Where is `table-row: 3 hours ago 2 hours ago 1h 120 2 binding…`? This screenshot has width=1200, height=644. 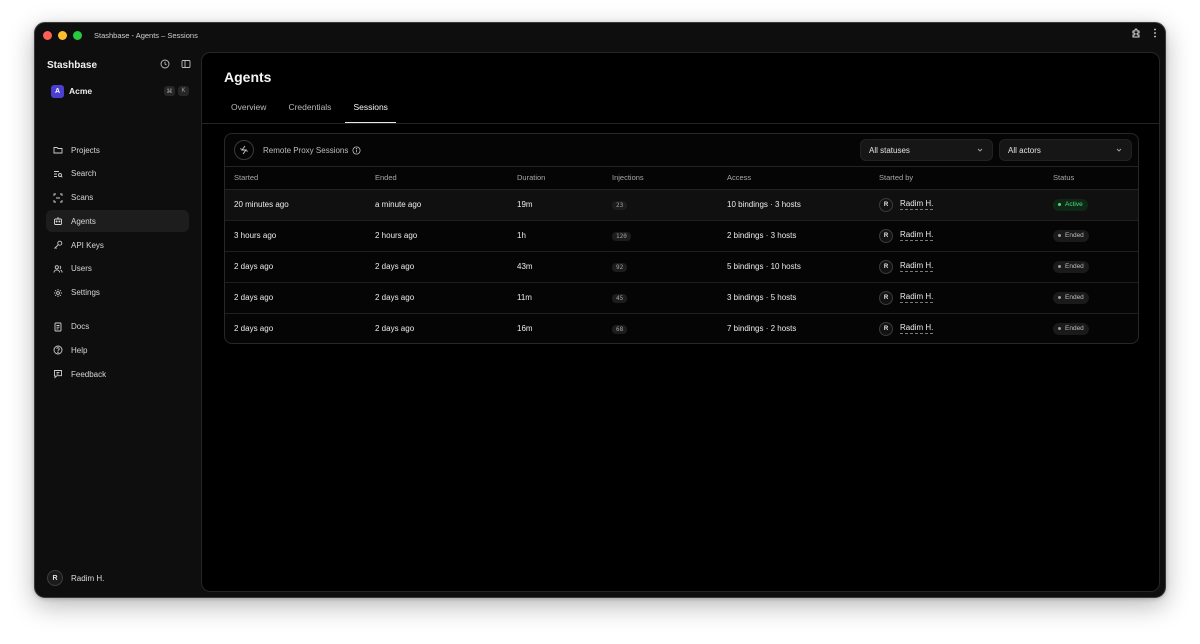
table-row: 3 hours ago 2 hours ago 1h 120 2 binding… is located at coordinates (681, 236).